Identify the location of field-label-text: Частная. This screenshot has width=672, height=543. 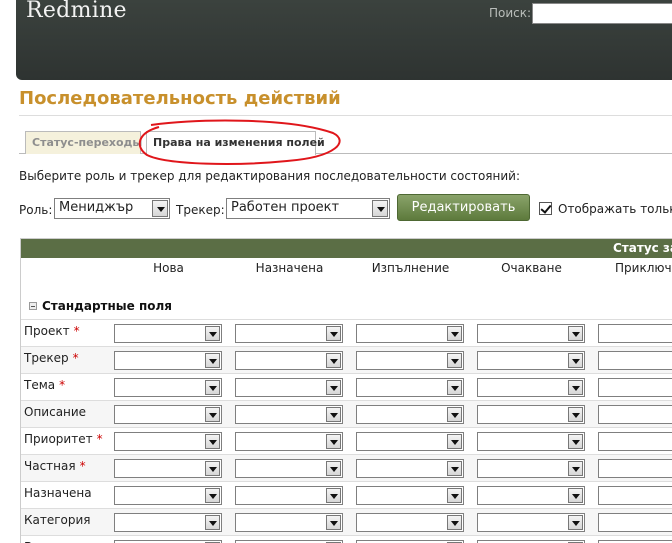
(50, 466).